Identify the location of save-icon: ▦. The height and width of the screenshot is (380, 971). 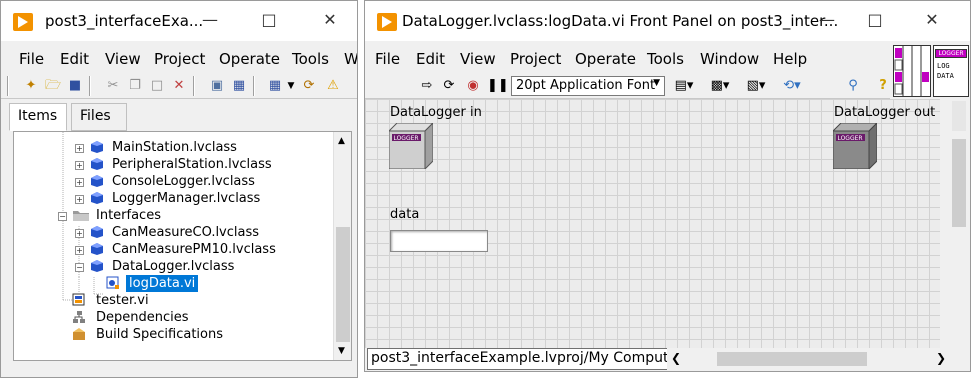
(239, 86).